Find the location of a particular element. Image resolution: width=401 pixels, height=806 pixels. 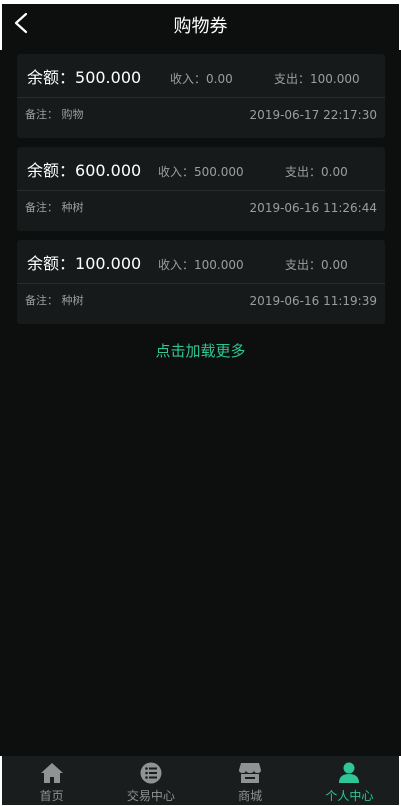

balance-value: 余额：600.000 is located at coordinates (84, 171).